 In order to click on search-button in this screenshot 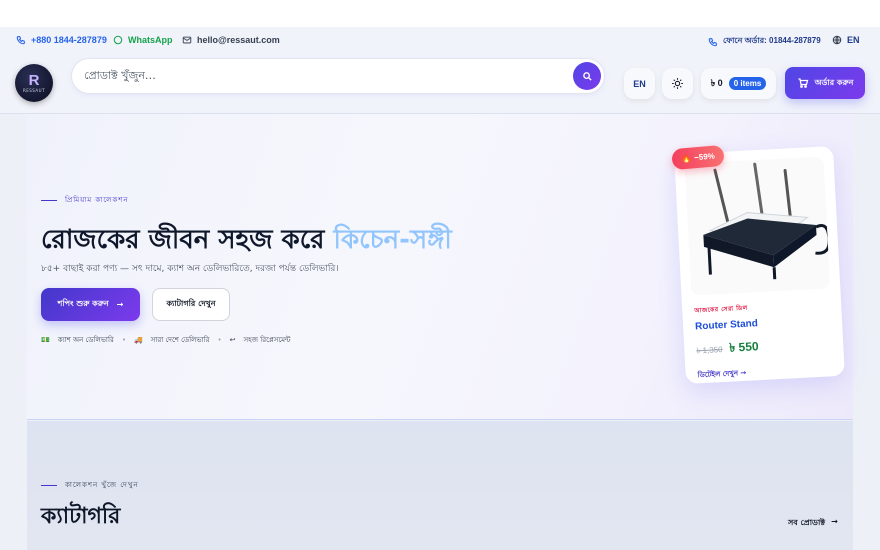, I will do `click(587, 76)`.